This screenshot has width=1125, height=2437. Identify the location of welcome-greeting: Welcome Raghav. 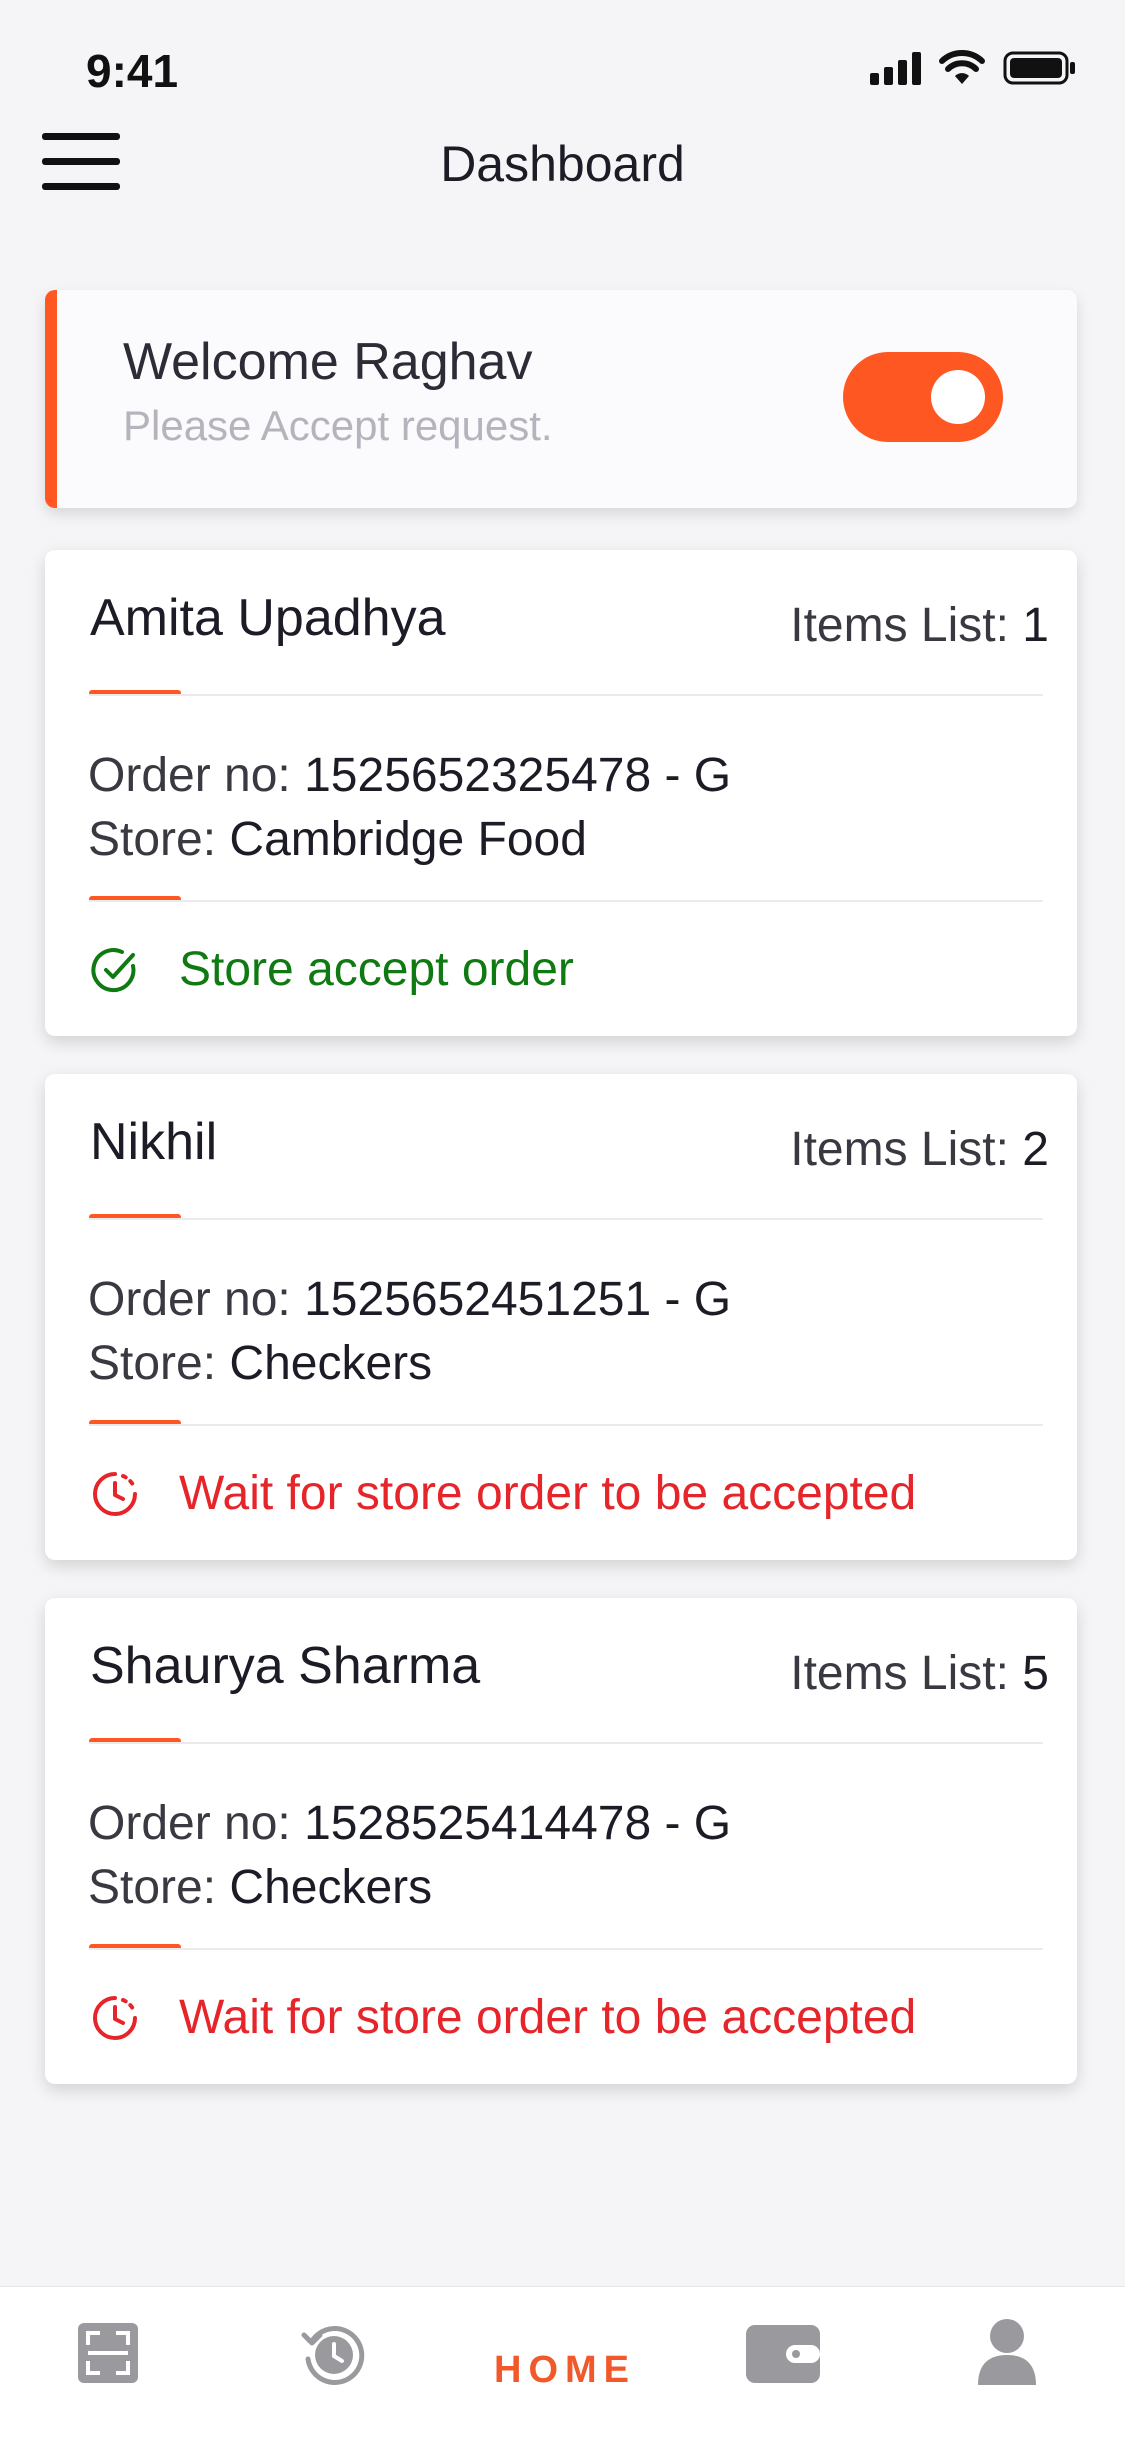
(328, 362).